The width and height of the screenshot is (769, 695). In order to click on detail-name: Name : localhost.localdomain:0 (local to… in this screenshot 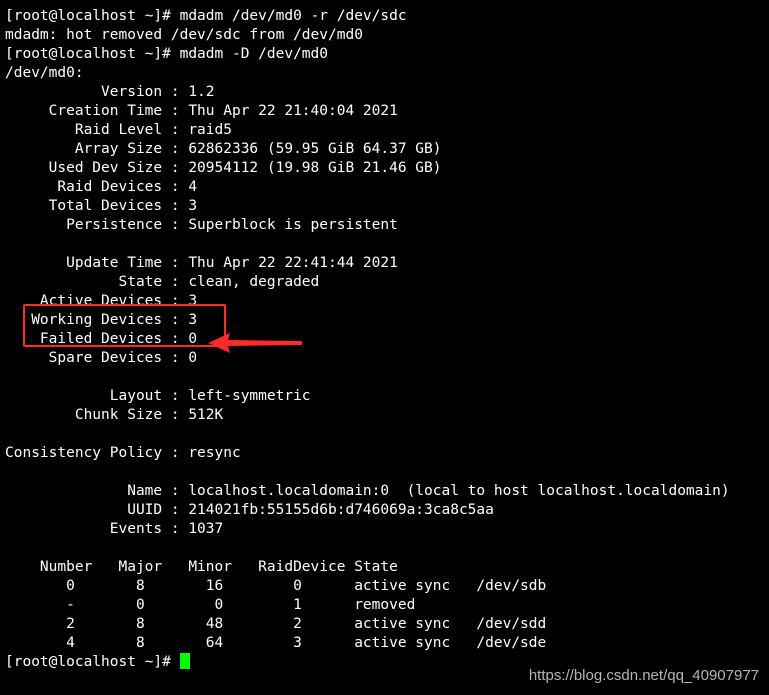, I will do `click(367, 491)`.